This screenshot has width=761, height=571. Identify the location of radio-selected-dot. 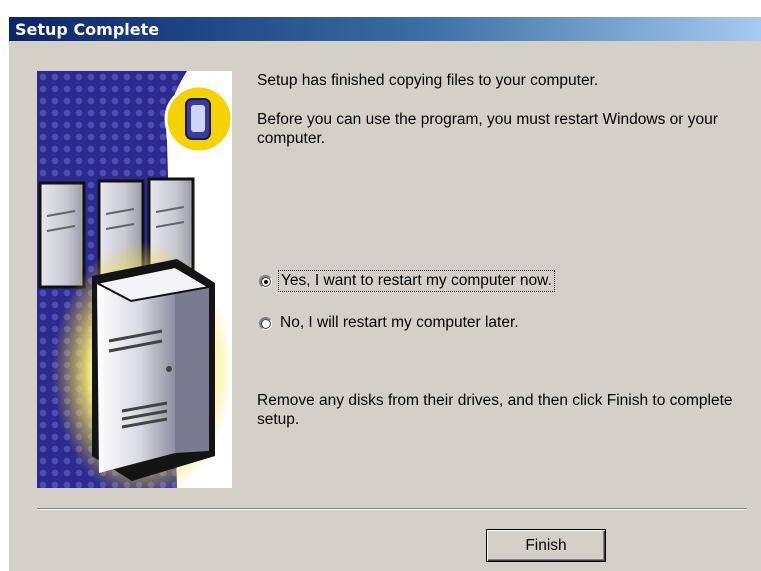
(266, 281).